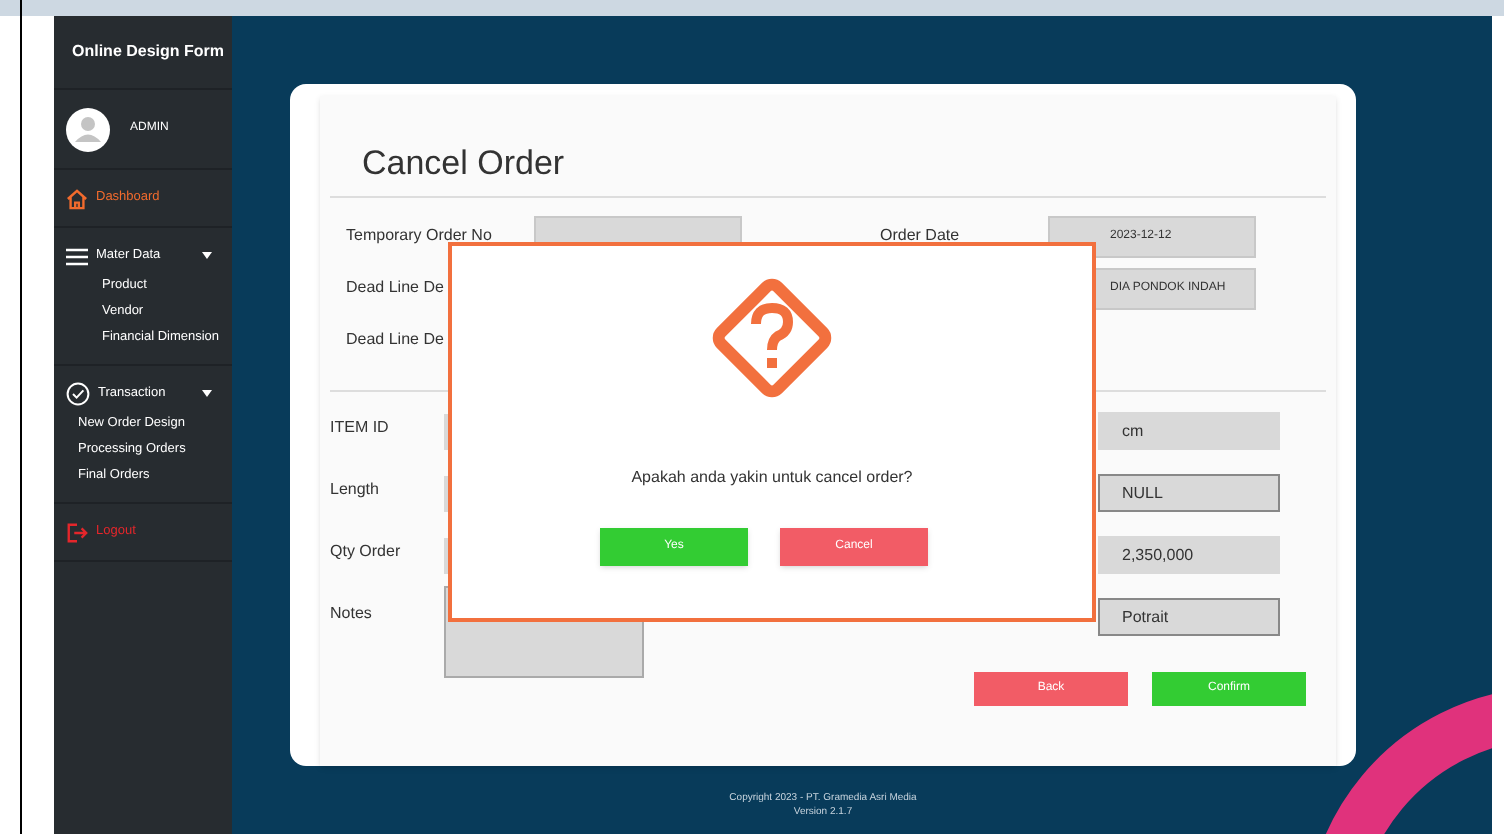 This screenshot has width=1504, height=834. I want to click on avatar-icon, so click(88, 129).